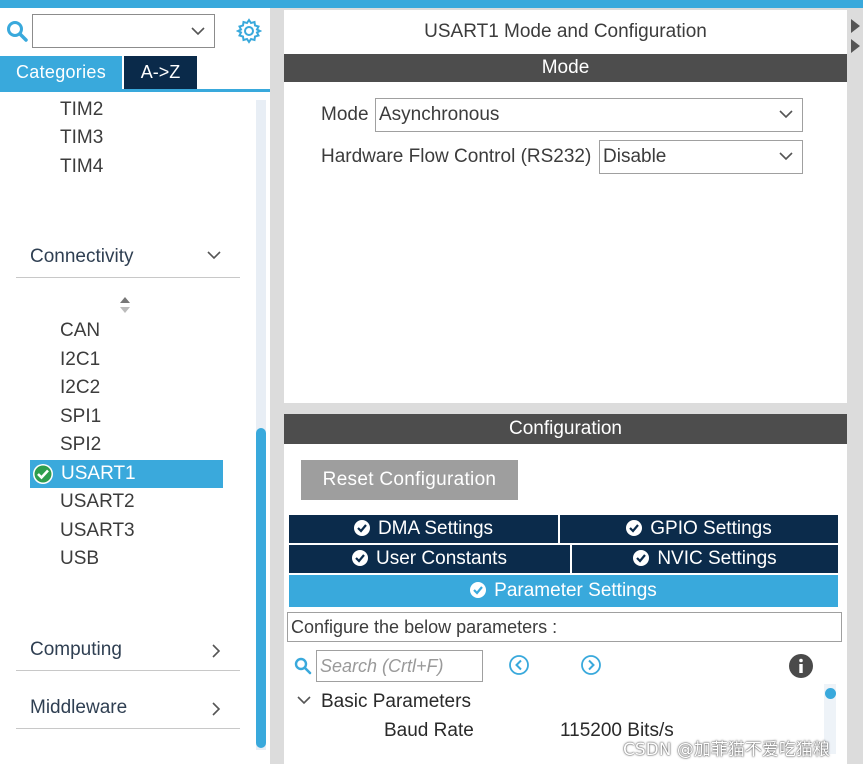 Image resolution: width=863 pixels, height=764 pixels. Describe the element at coordinates (97, 531) in the screenshot. I see `tree-item-usart3: USART3` at that location.